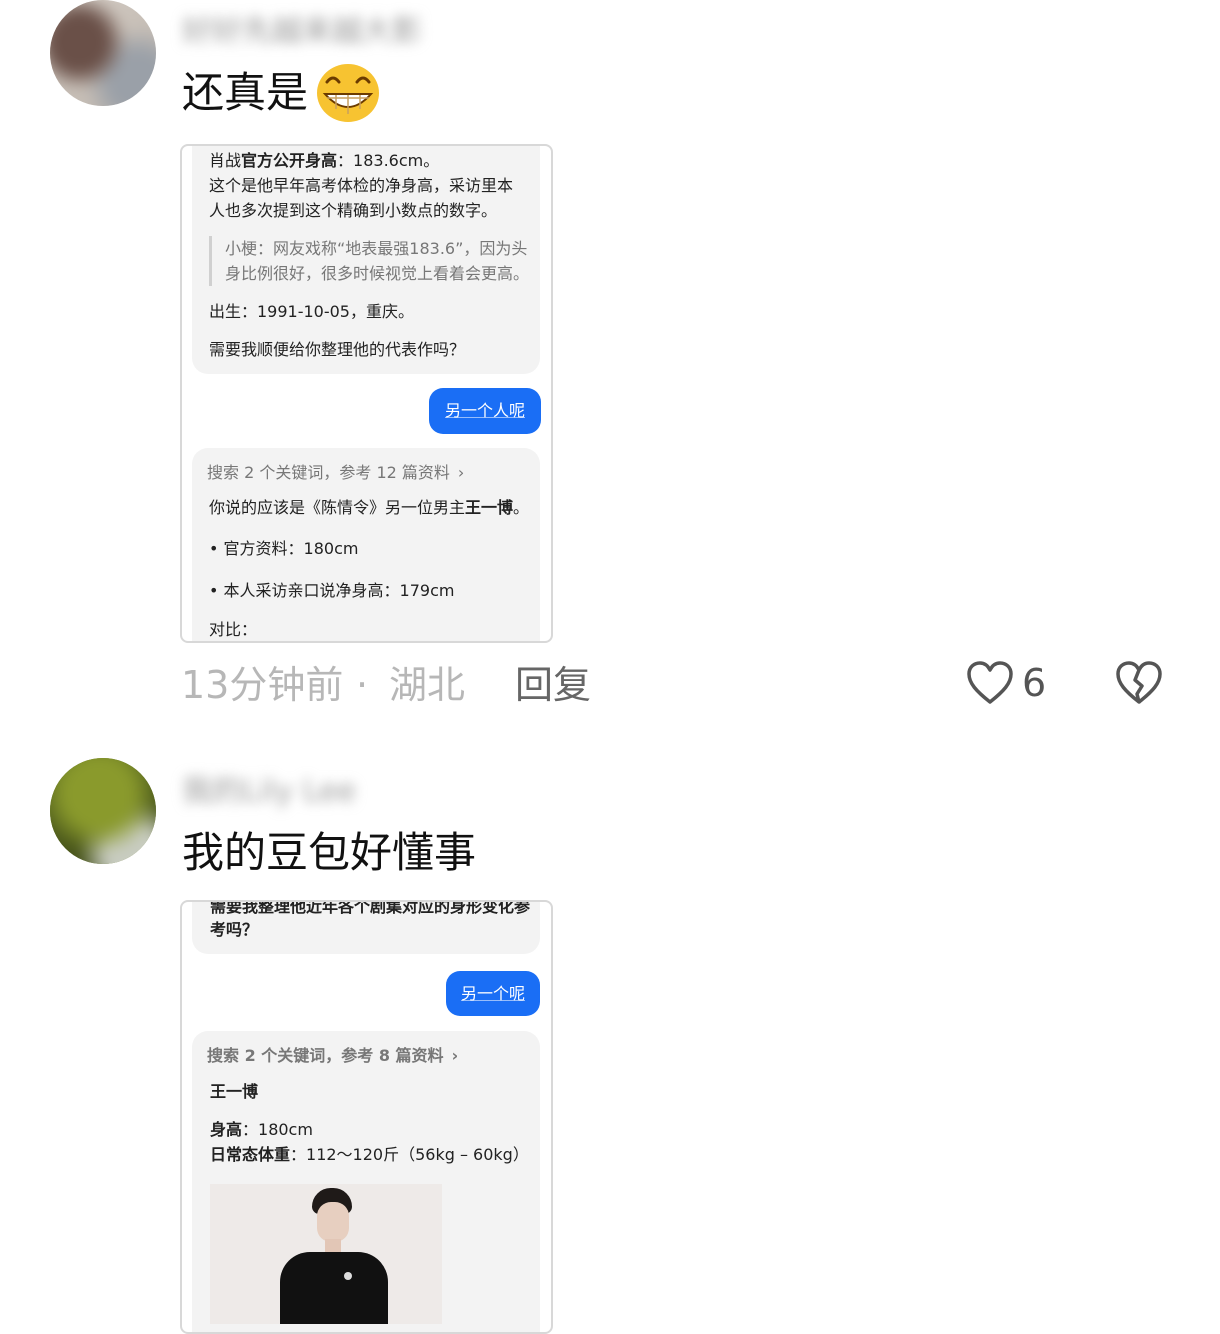 The height and width of the screenshot is (1334, 1220). Describe the element at coordinates (369, 1154) in the screenshot. I see `weight-line: 日常态体重：112～120斤（56kg – 60kg）` at that location.